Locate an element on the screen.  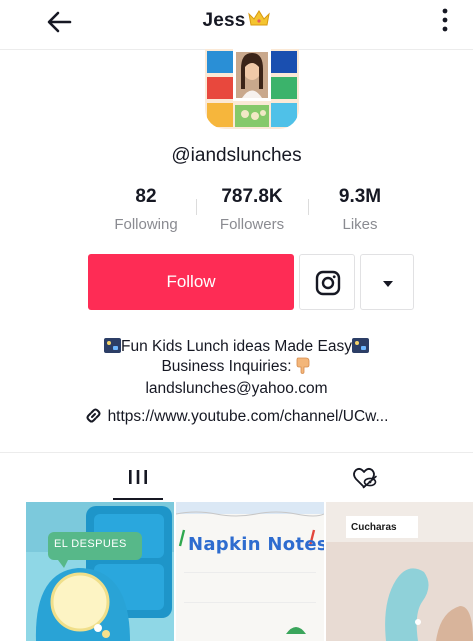
stat-followers: 787.8K Followers is located at coordinates (252, 209).